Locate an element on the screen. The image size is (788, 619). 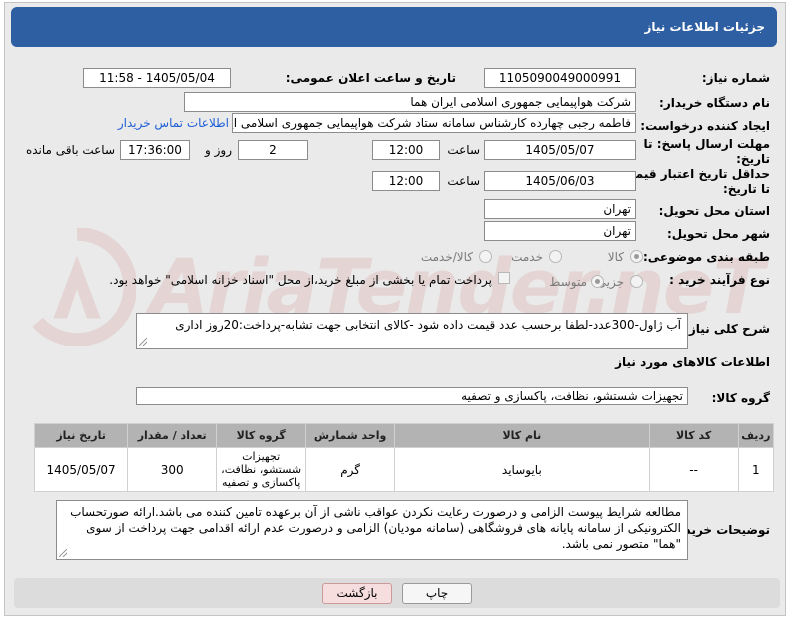
province-label: استان محل تحویل: is located at coordinates (714, 211).